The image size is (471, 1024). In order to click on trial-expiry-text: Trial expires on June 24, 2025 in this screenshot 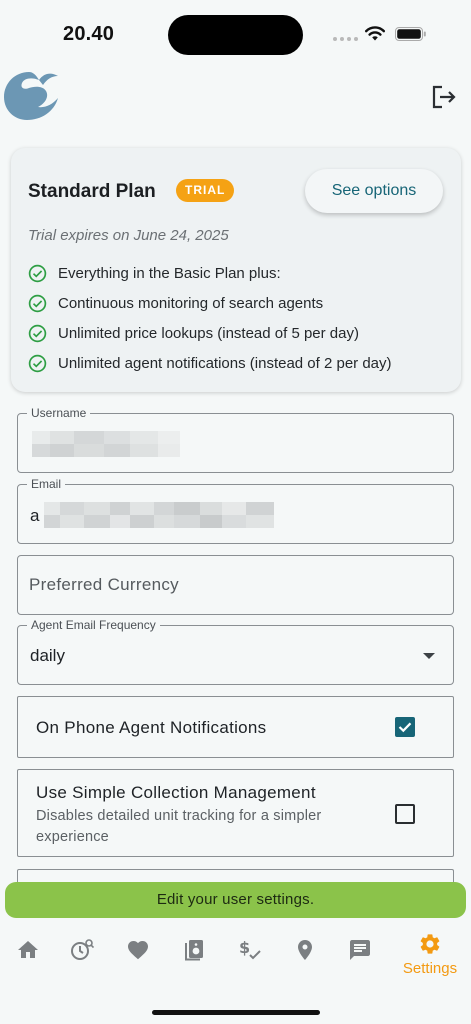, I will do `click(128, 235)`.